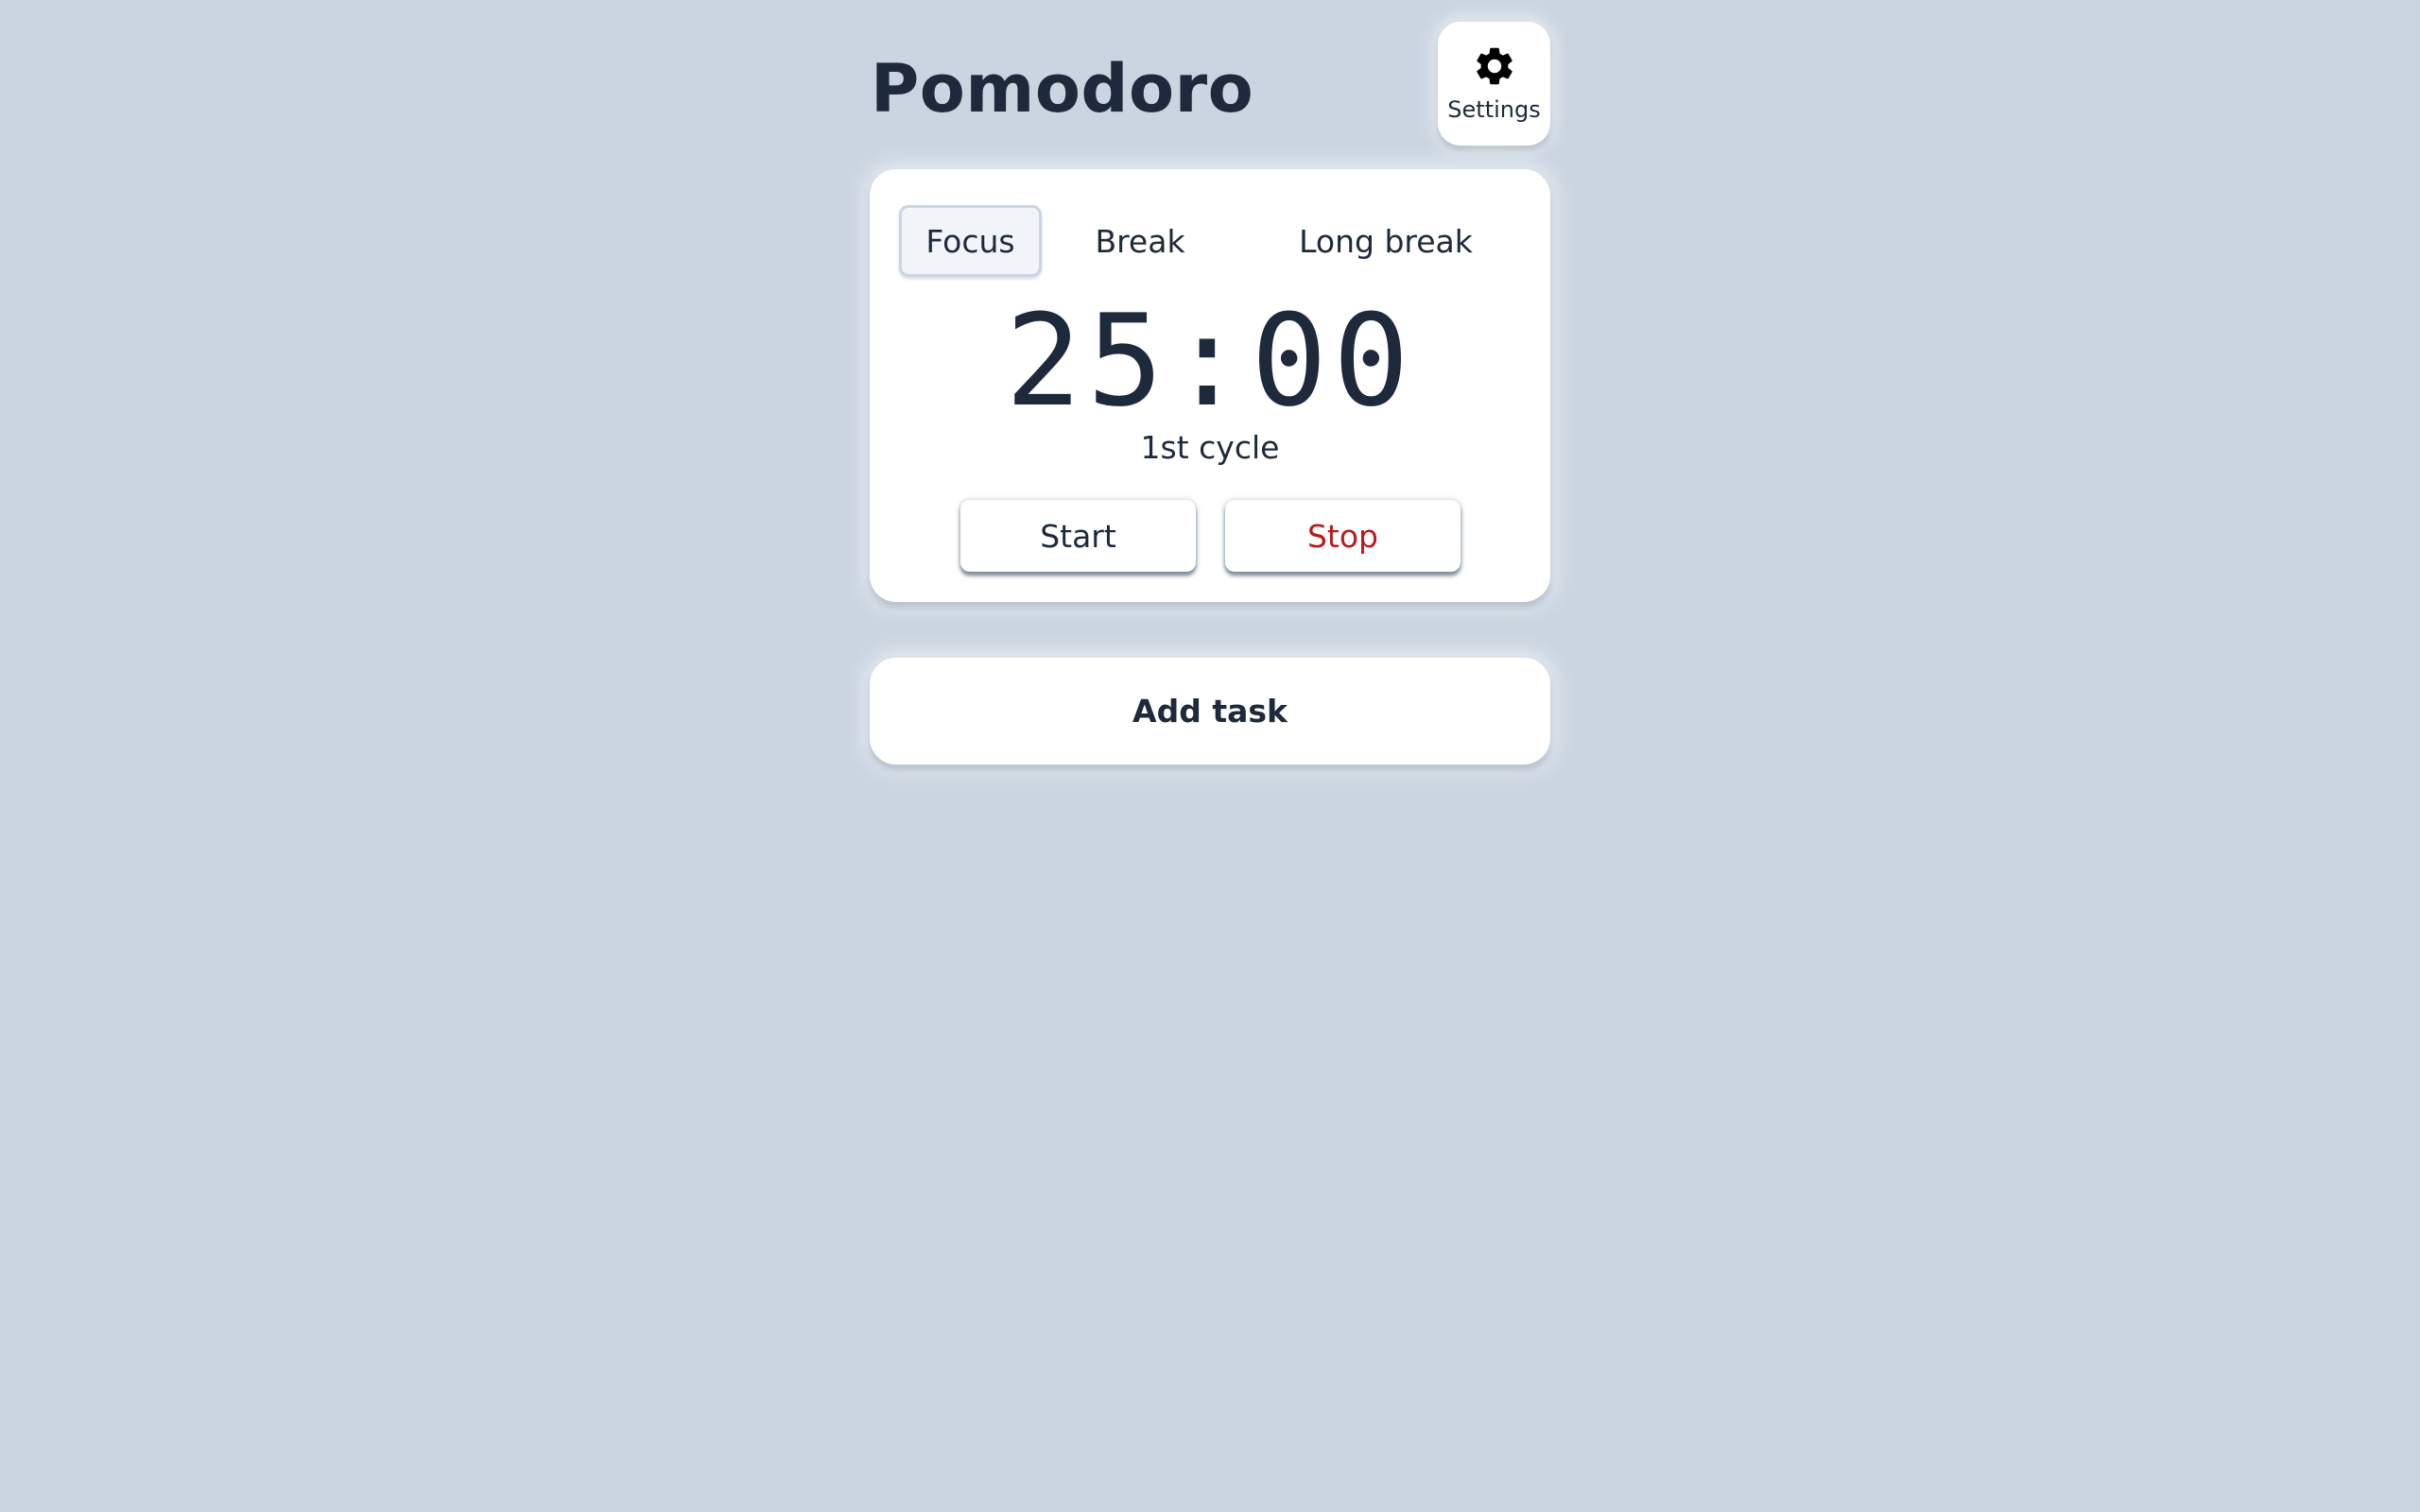  What do you see at coordinates (1210, 447) in the screenshot?
I see `cycle-label: 1st cycle` at bounding box center [1210, 447].